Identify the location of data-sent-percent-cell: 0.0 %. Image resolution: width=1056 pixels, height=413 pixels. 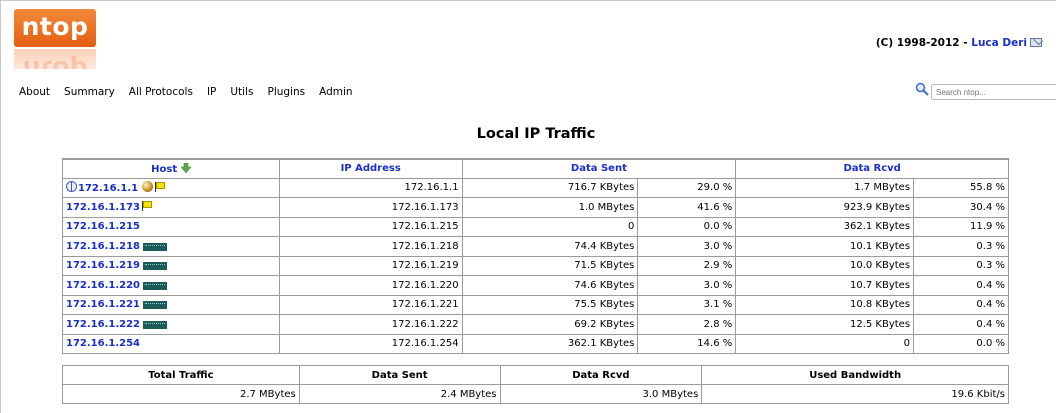
(687, 226).